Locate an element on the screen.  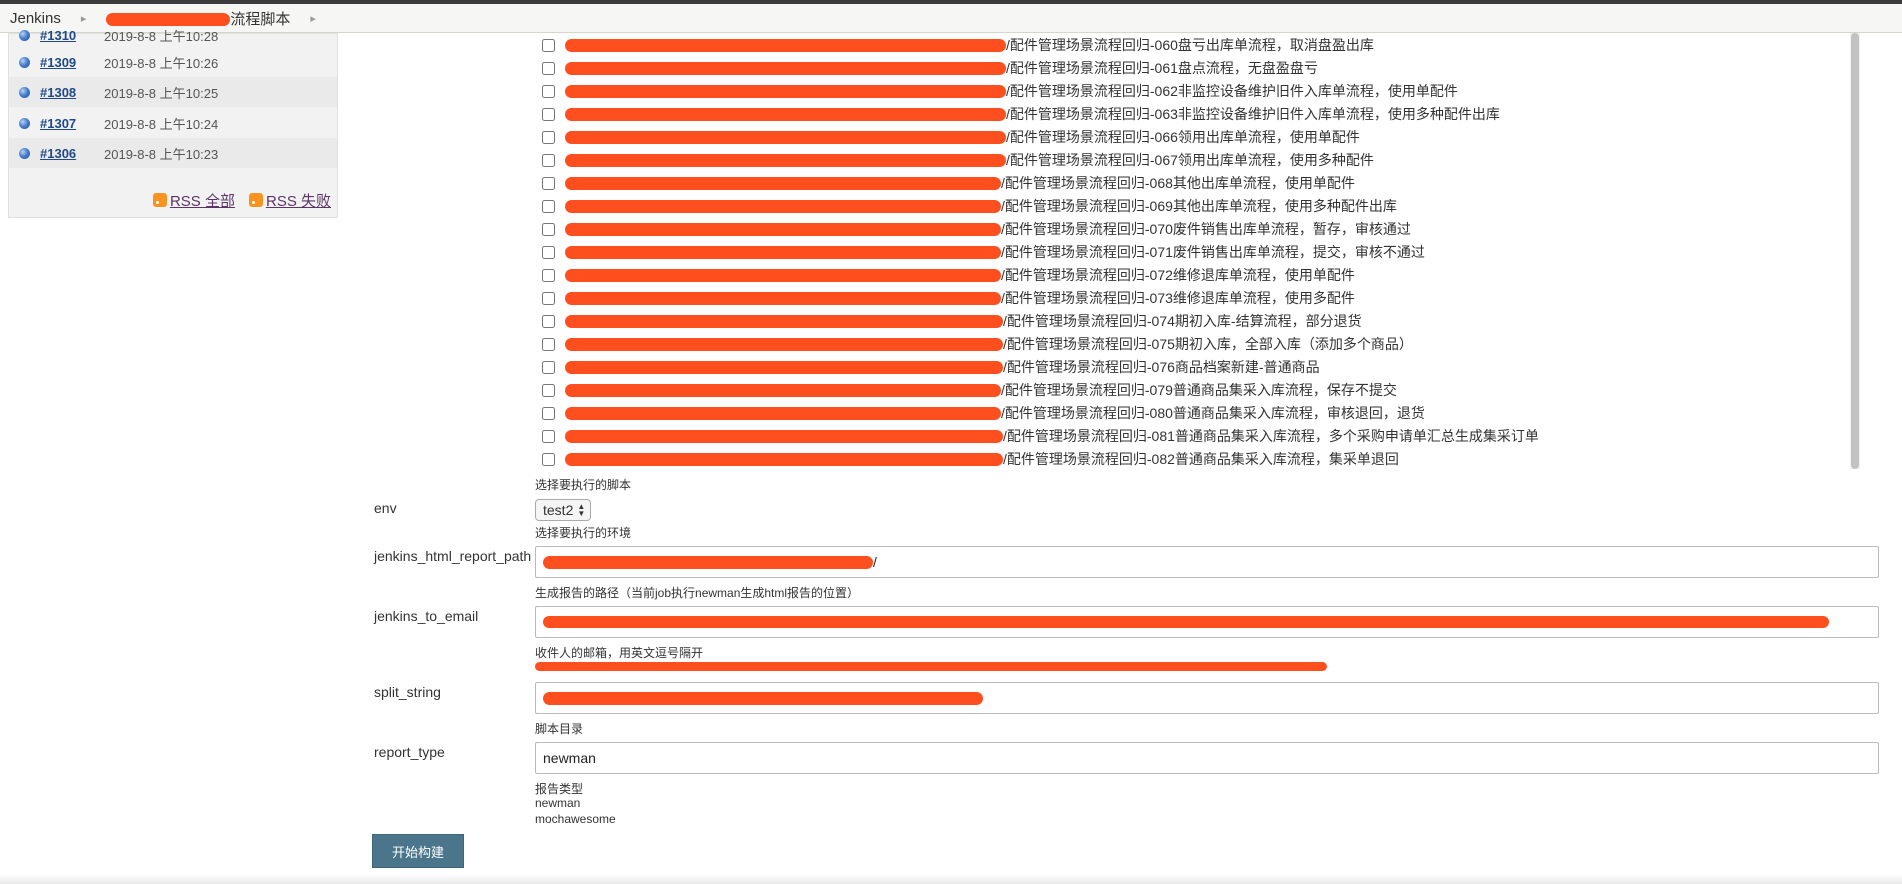
build-link: #1309 is located at coordinates (70, 62).